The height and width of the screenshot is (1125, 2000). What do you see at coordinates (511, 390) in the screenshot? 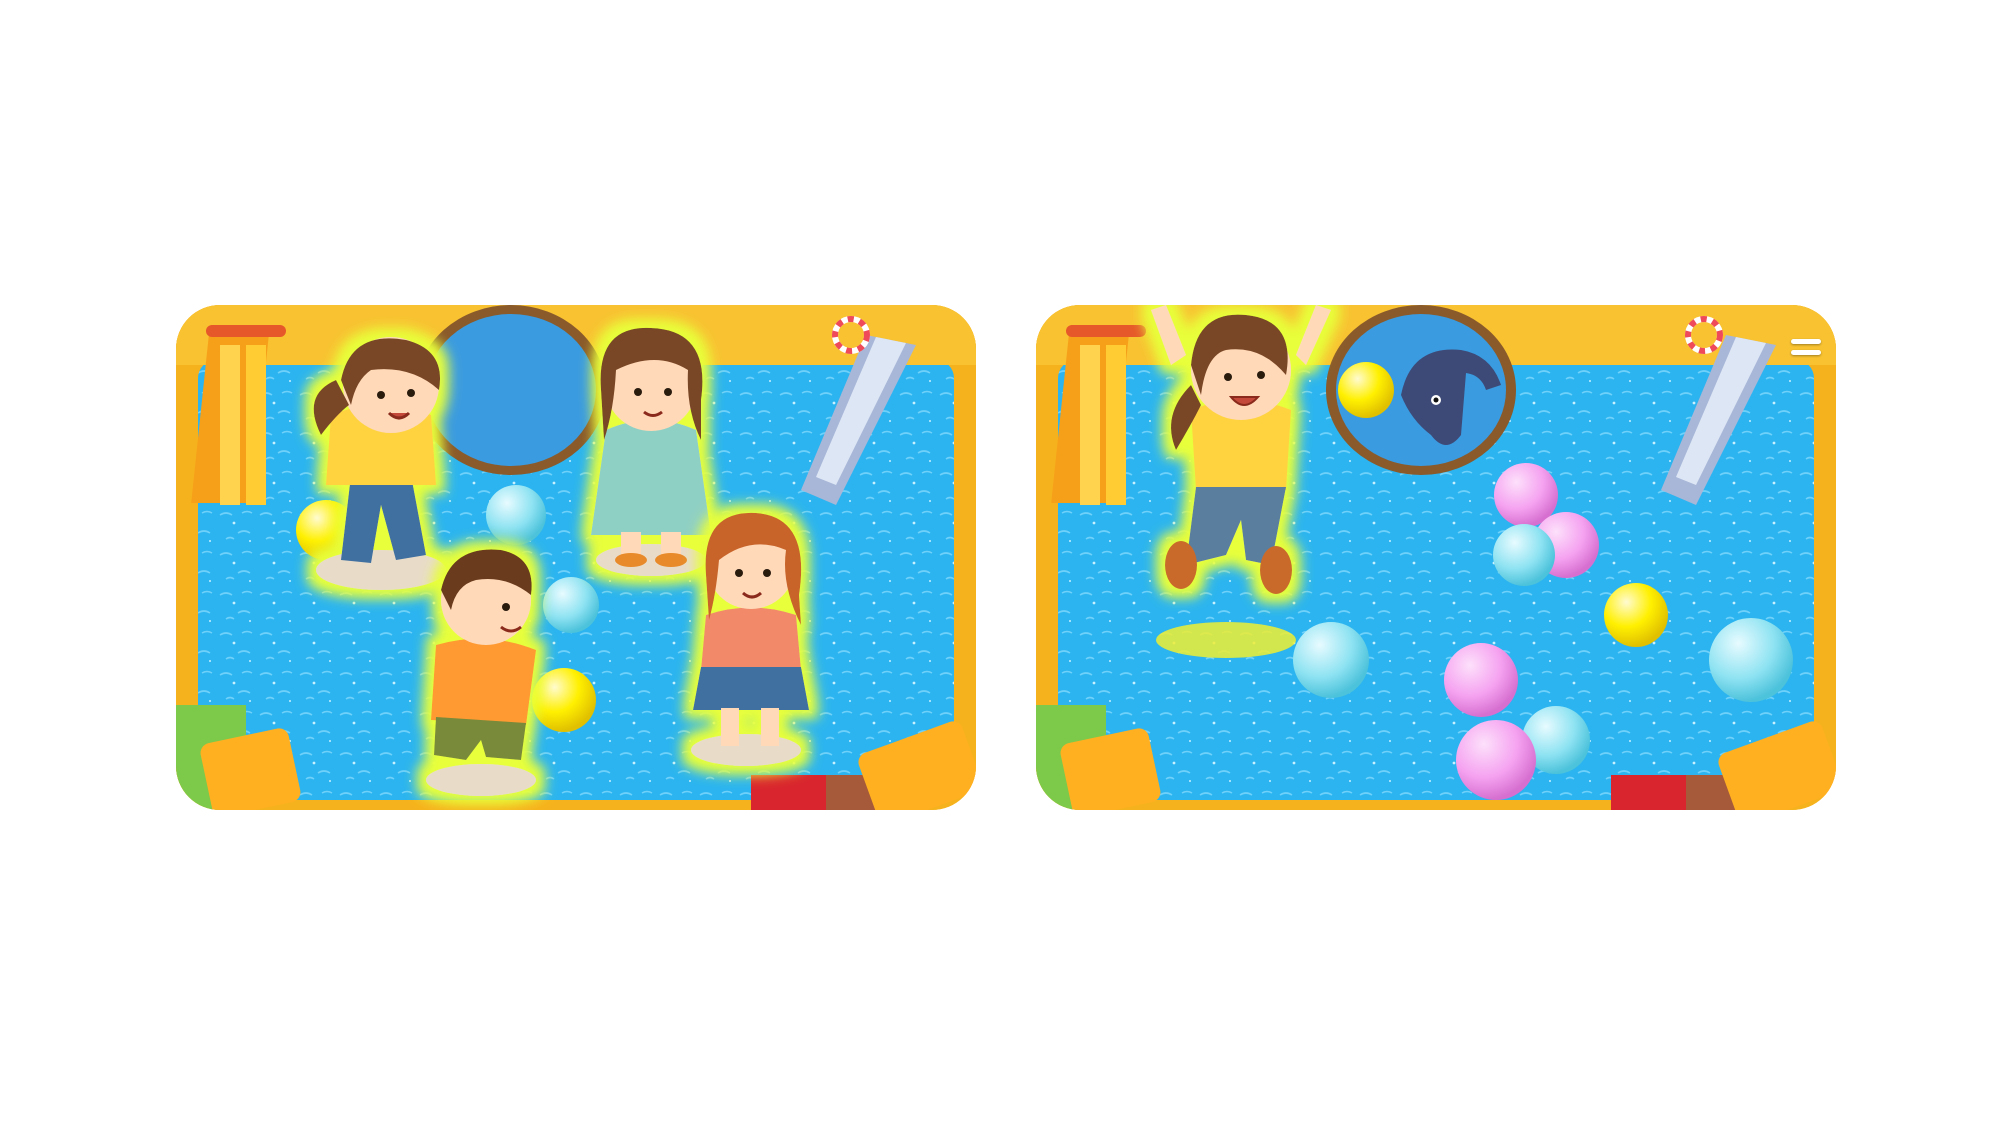
I see `swim-ring` at bounding box center [511, 390].